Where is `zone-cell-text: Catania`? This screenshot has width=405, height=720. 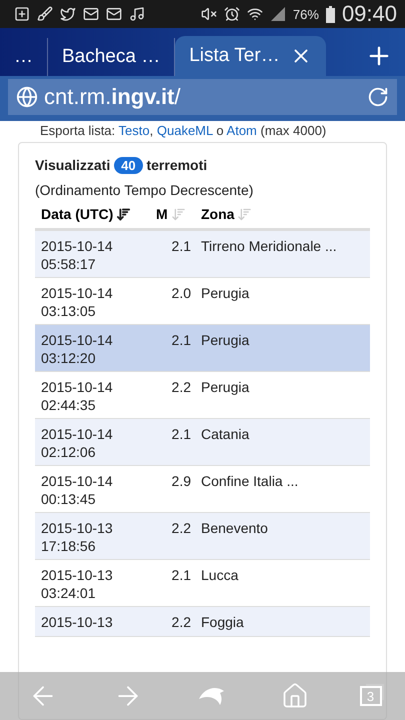
zone-cell-text: Catania is located at coordinates (225, 434).